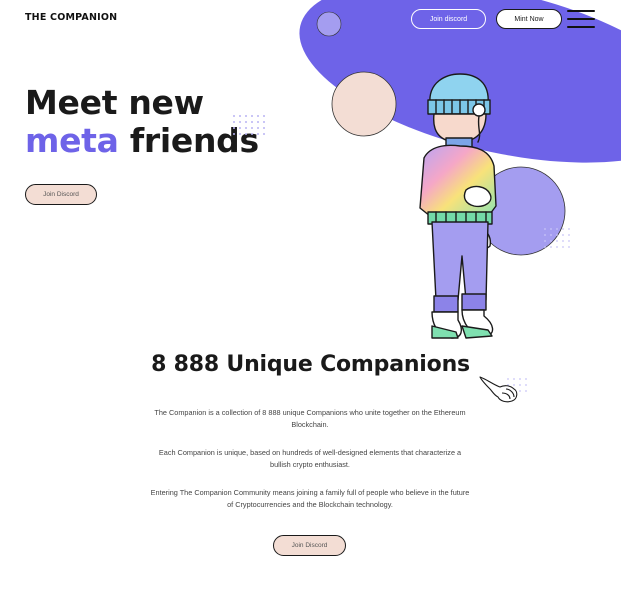  Describe the element at coordinates (142, 141) in the screenshot. I see `hero-title-line2: meta friends` at that location.